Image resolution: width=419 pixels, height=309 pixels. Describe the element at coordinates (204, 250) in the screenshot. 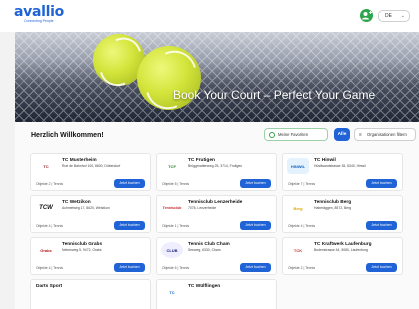

I see `club-address: Seeweg, 6330, Cham` at that location.